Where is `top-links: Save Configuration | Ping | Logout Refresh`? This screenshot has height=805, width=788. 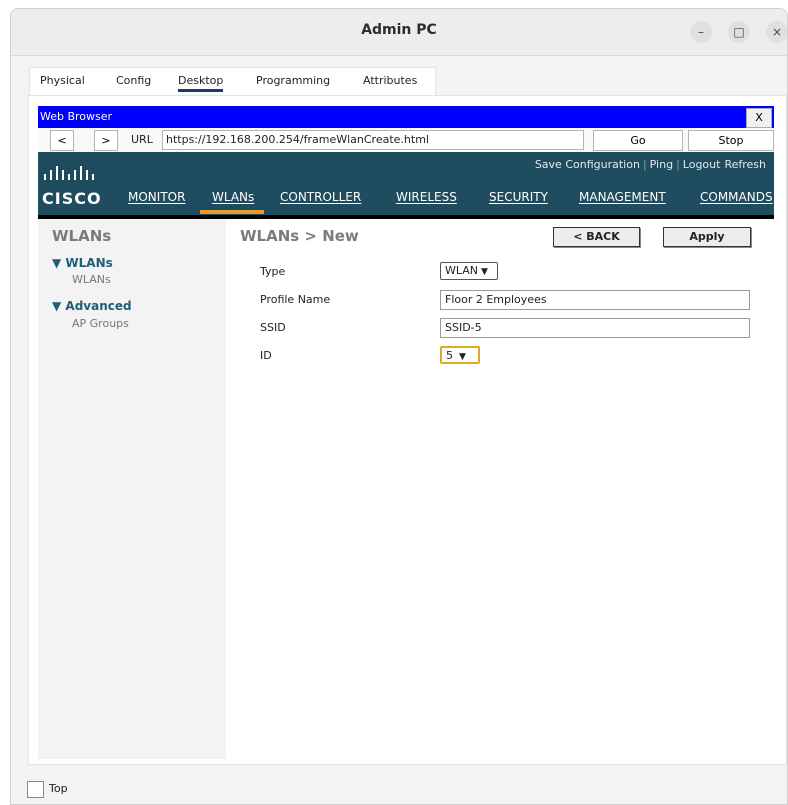 top-links: Save Configuration | Ping | Logout Refresh is located at coordinates (650, 164).